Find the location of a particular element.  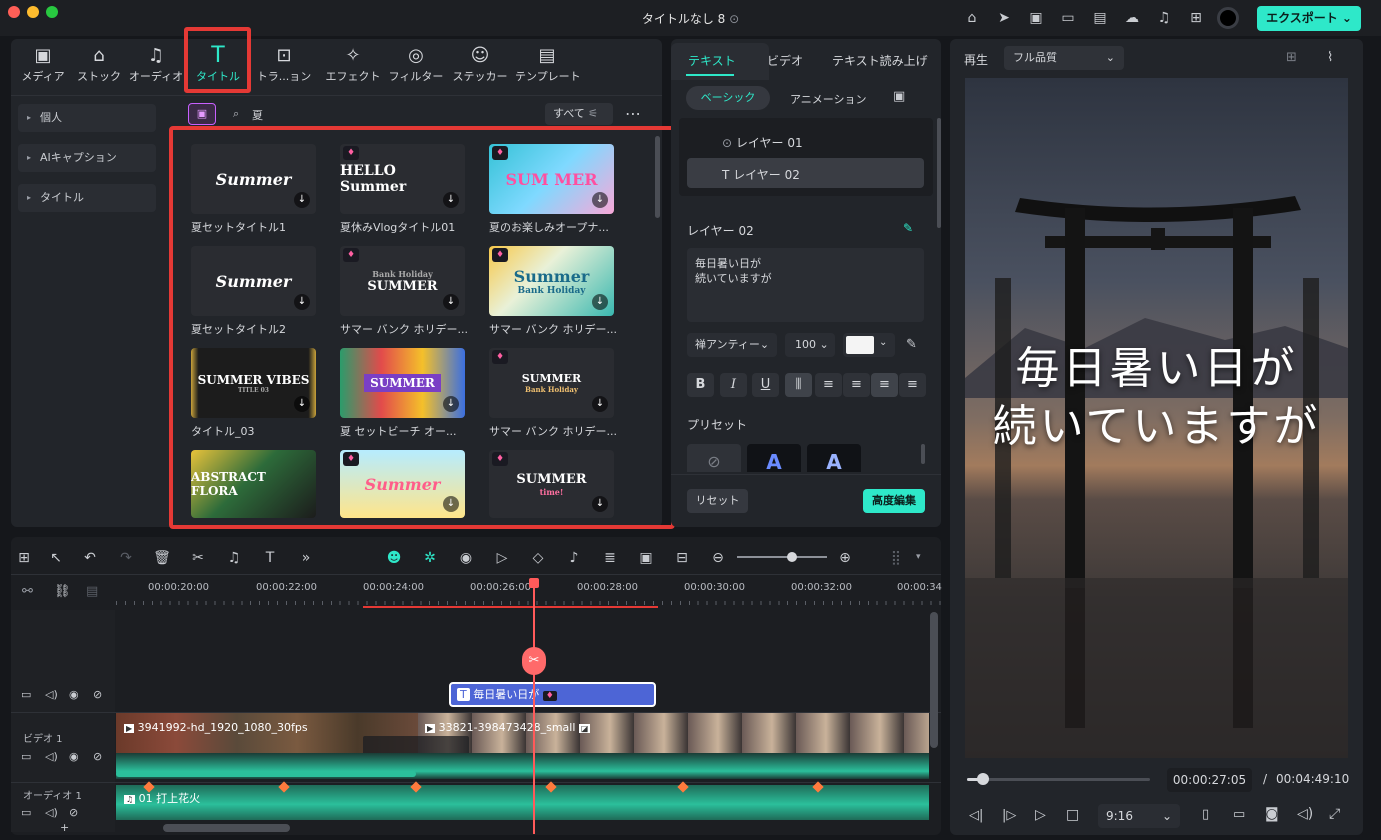

undo-icon: ↶ is located at coordinates (90, 558).